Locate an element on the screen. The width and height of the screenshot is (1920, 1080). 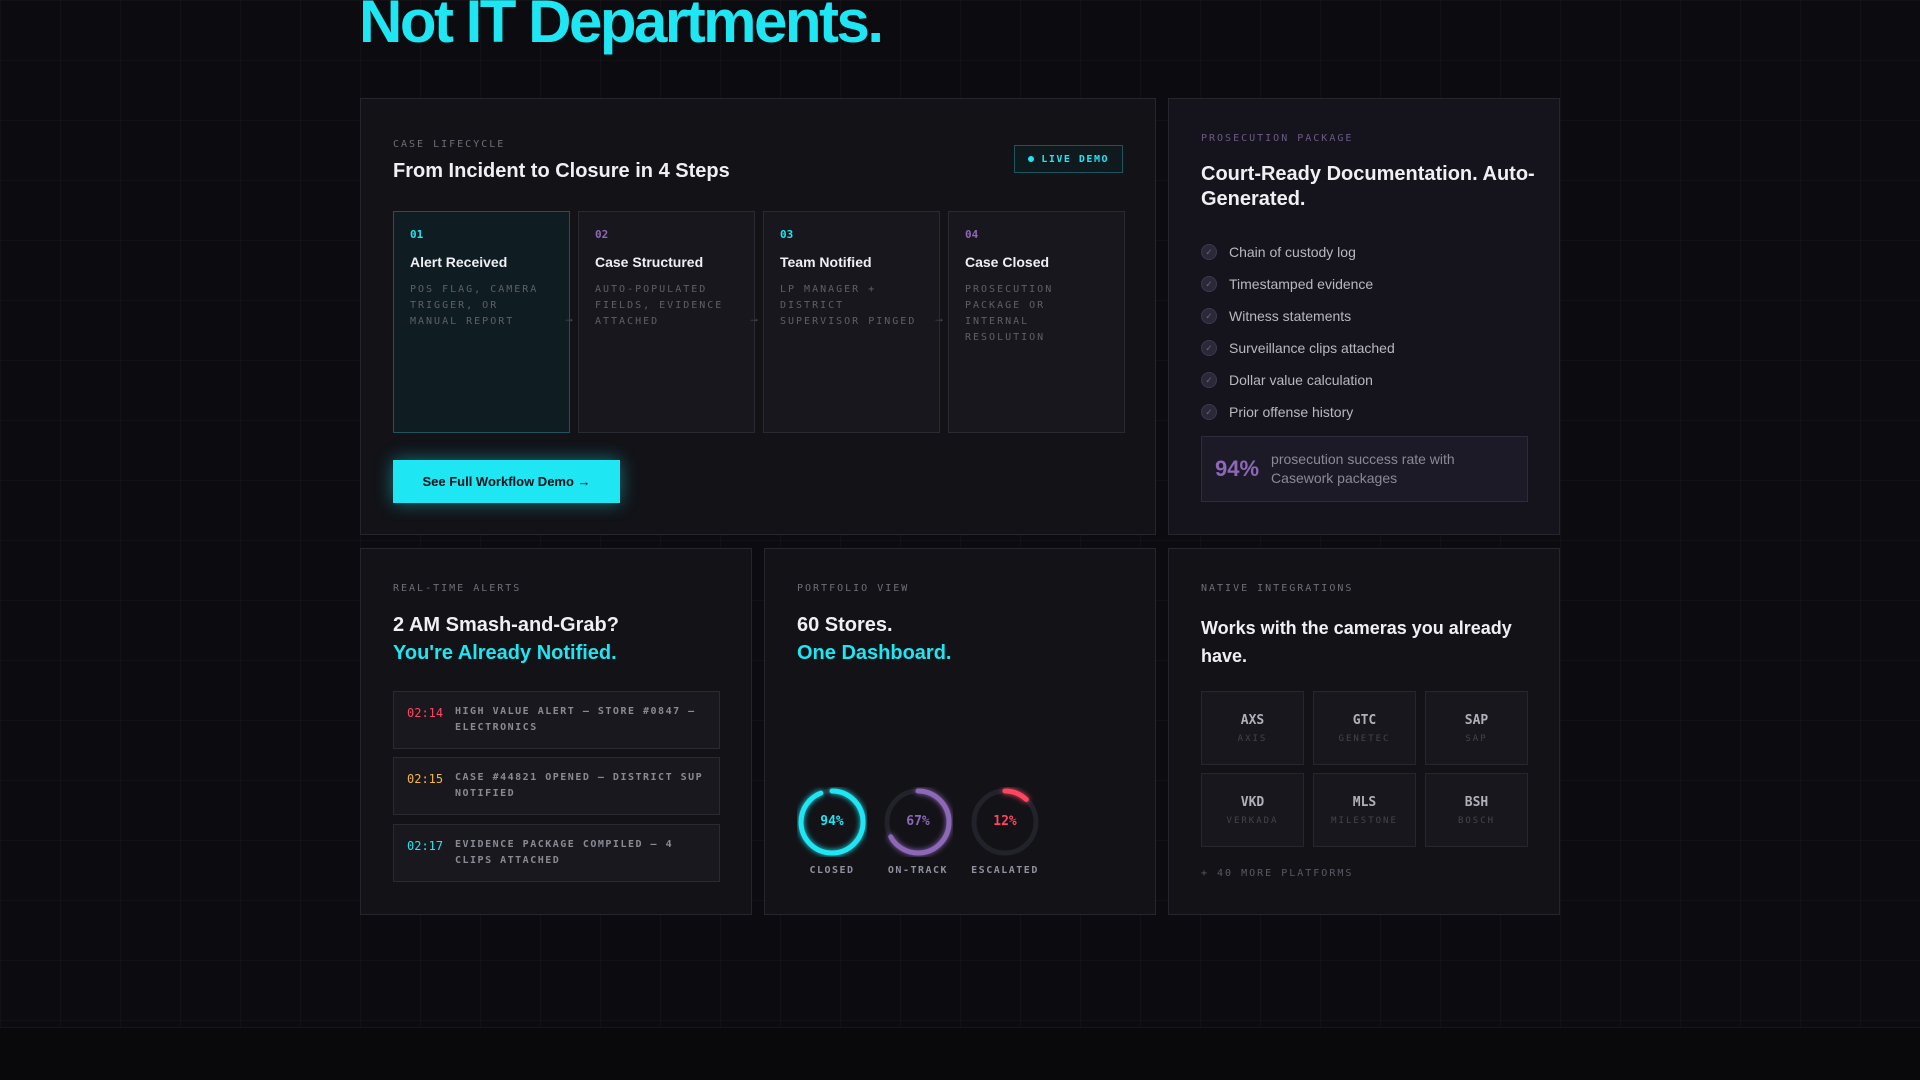
logo-name: GENETEC is located at coordinates (1364, 738).